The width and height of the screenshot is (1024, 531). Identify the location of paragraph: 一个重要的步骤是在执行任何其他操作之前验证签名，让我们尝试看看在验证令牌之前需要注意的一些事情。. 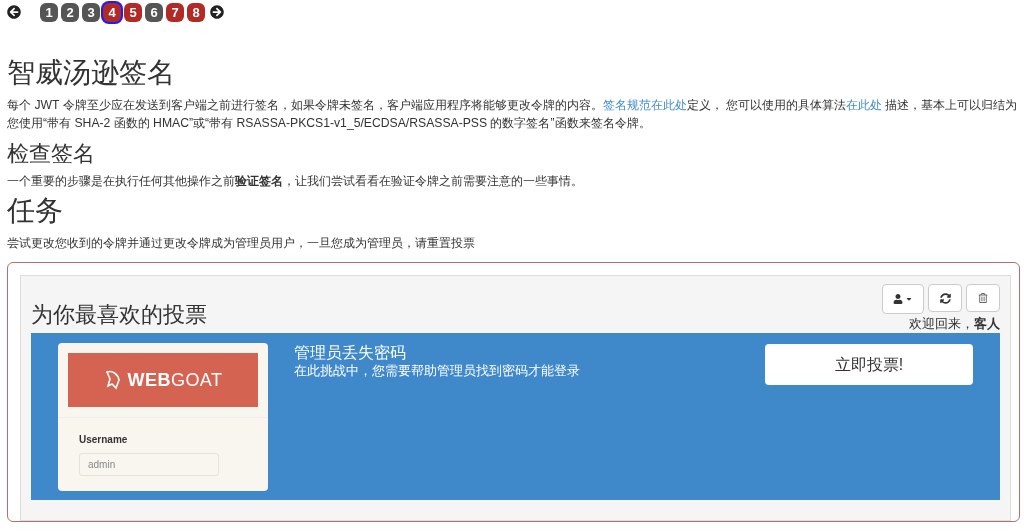
(295, 181).